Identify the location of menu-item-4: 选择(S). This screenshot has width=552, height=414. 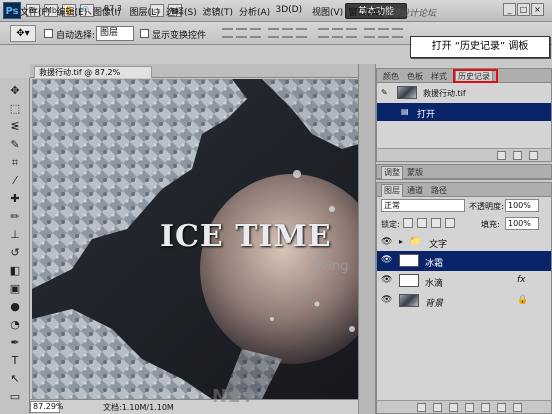
(181, 11).